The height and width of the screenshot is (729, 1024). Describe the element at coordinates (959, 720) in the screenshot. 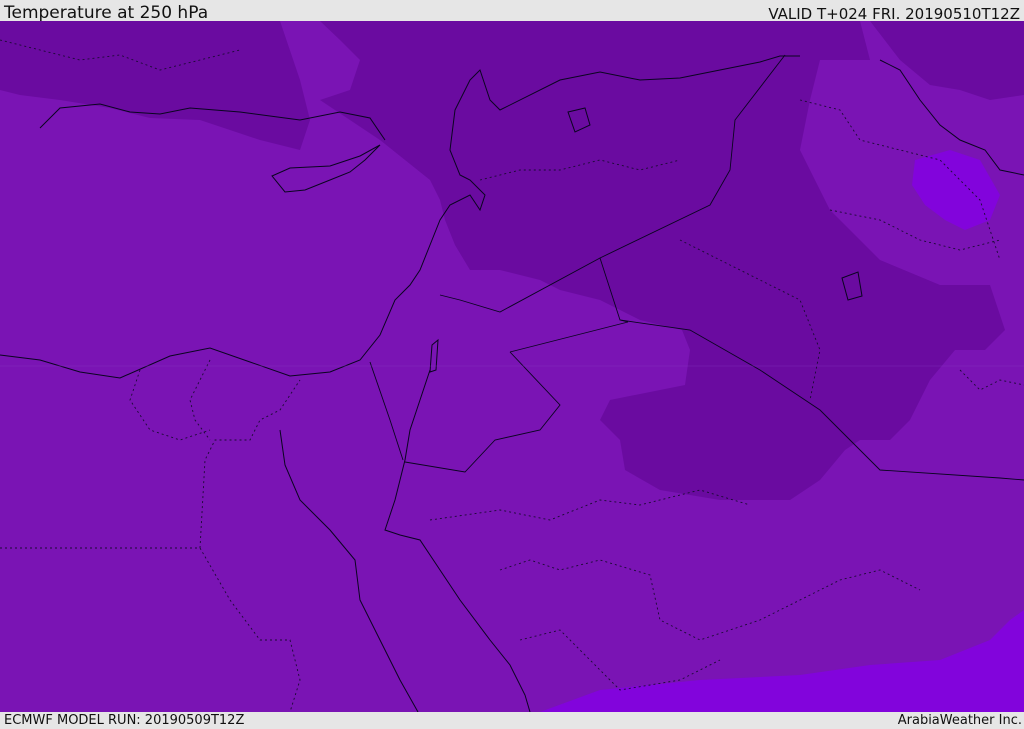

I see `credit-label: ArabiaWeather Inc.` at that location.